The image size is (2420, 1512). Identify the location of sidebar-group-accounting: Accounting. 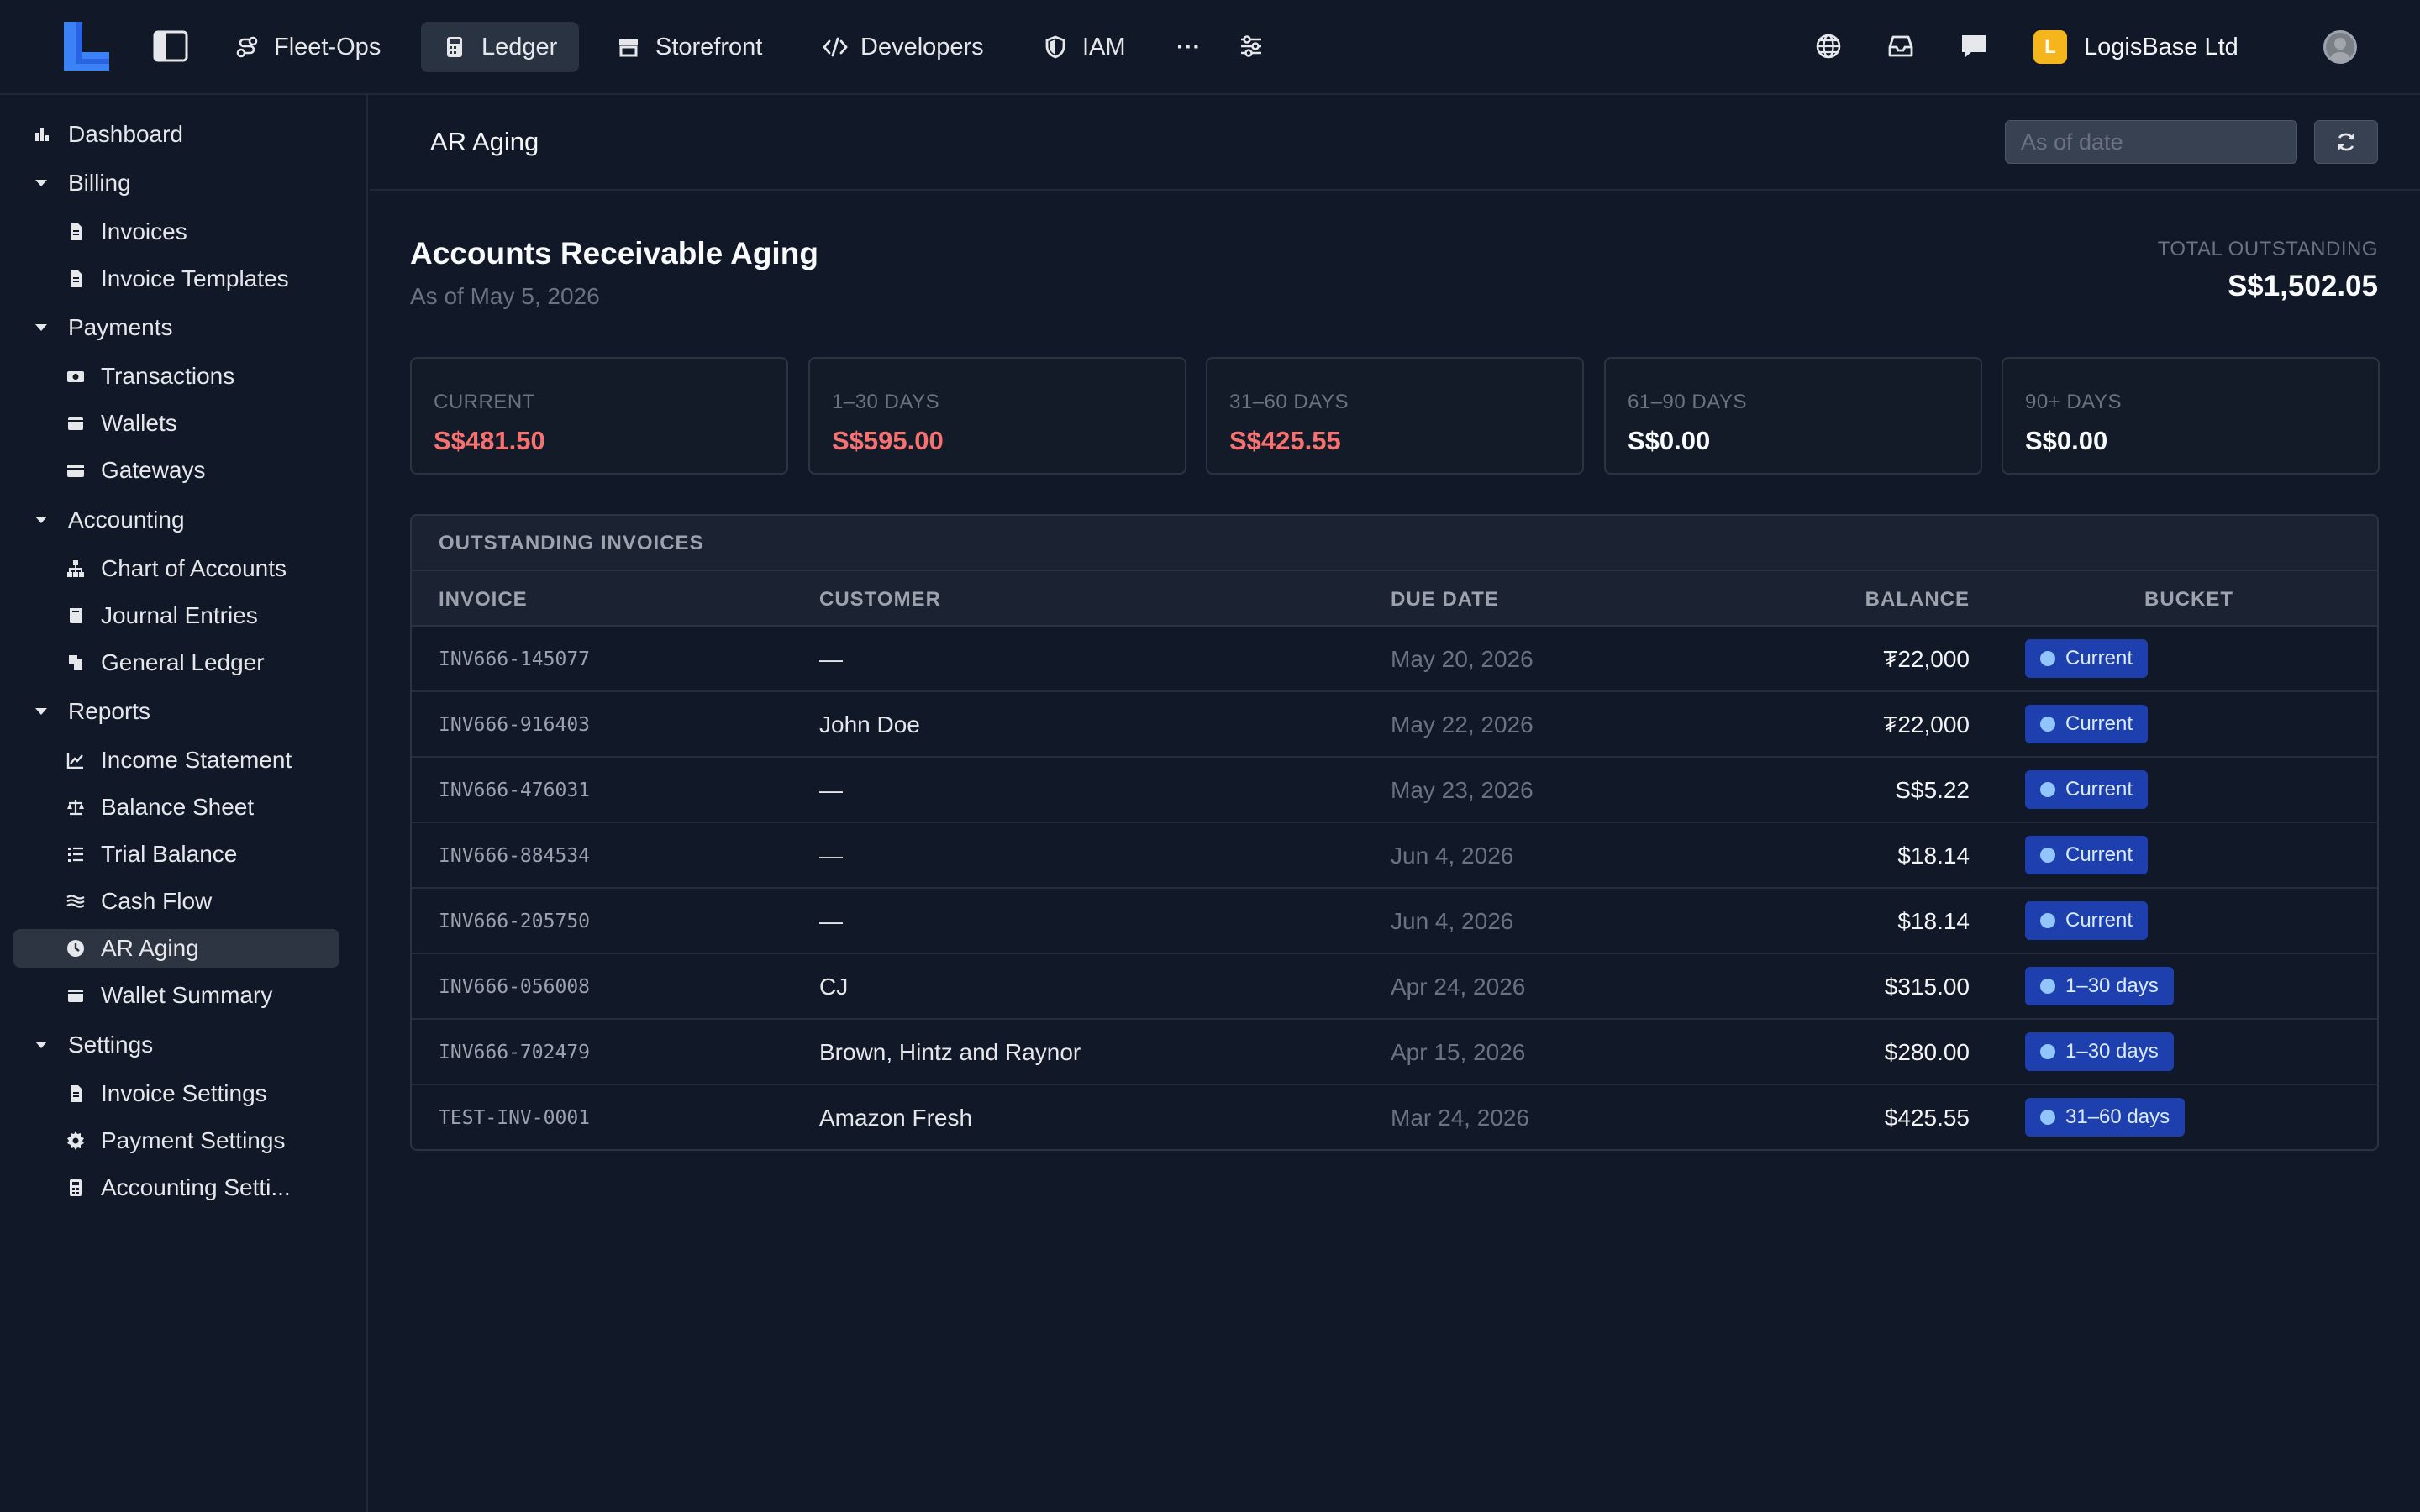
(176, 520).